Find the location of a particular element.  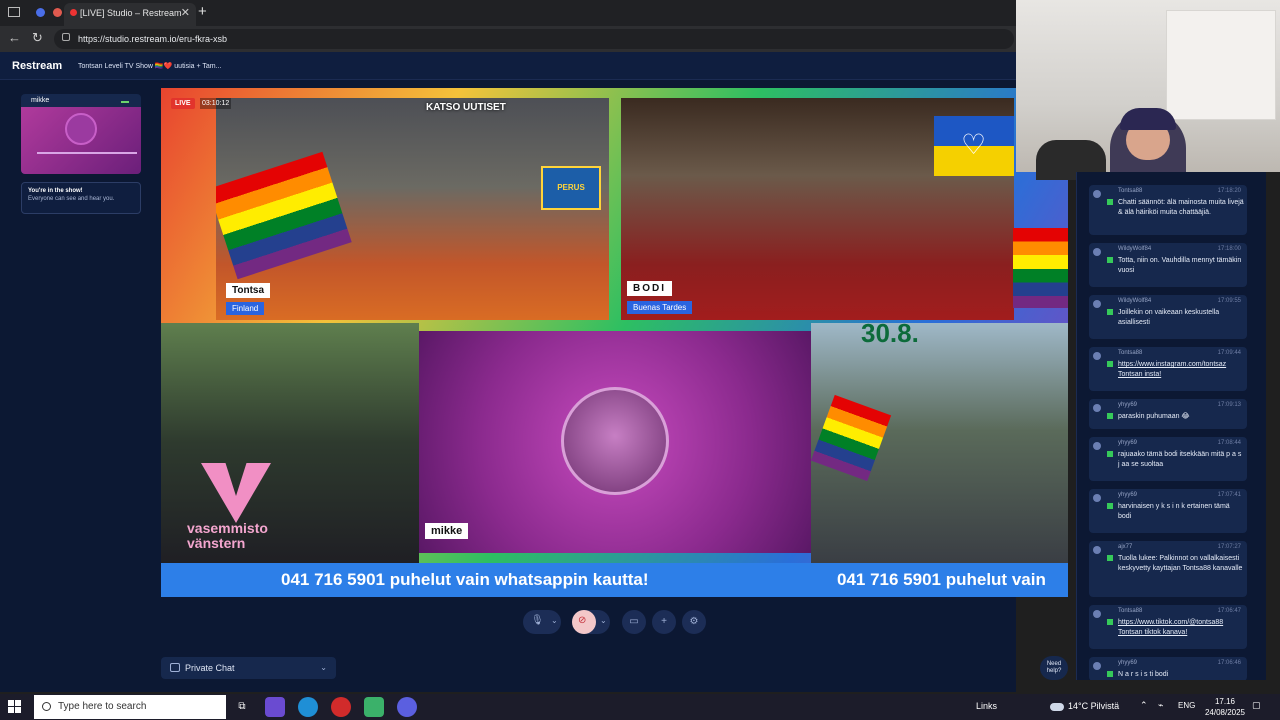

live-timer: 03:10:12 is located at coordinates (216, 103).